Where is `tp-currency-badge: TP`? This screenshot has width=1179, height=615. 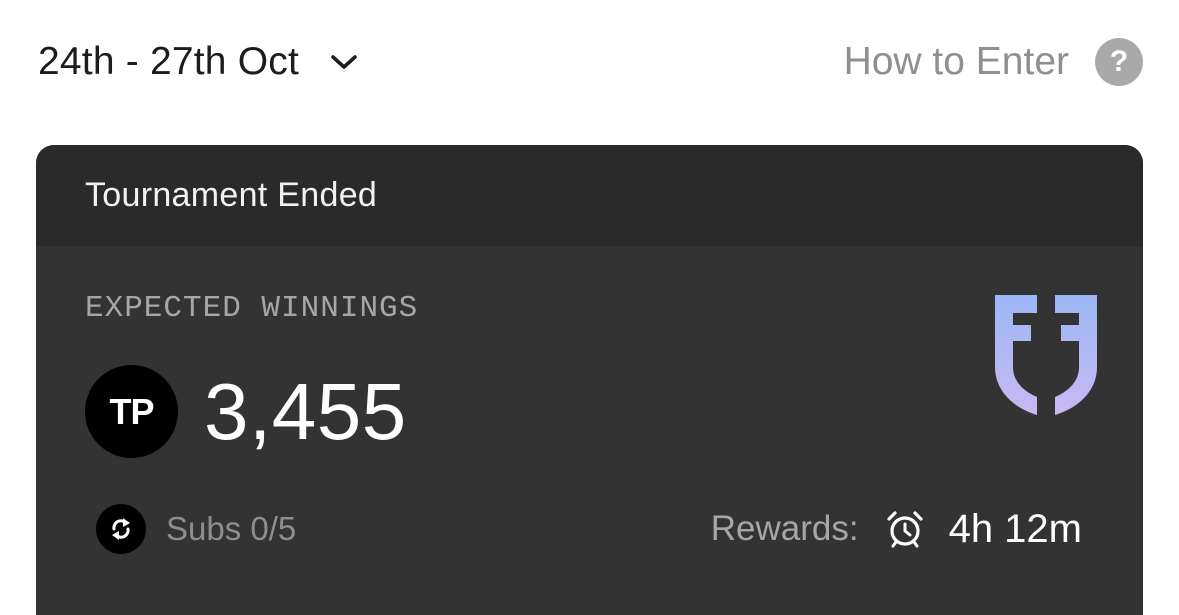
tp-currency-badge: TP is located at coordinates (131, 411).